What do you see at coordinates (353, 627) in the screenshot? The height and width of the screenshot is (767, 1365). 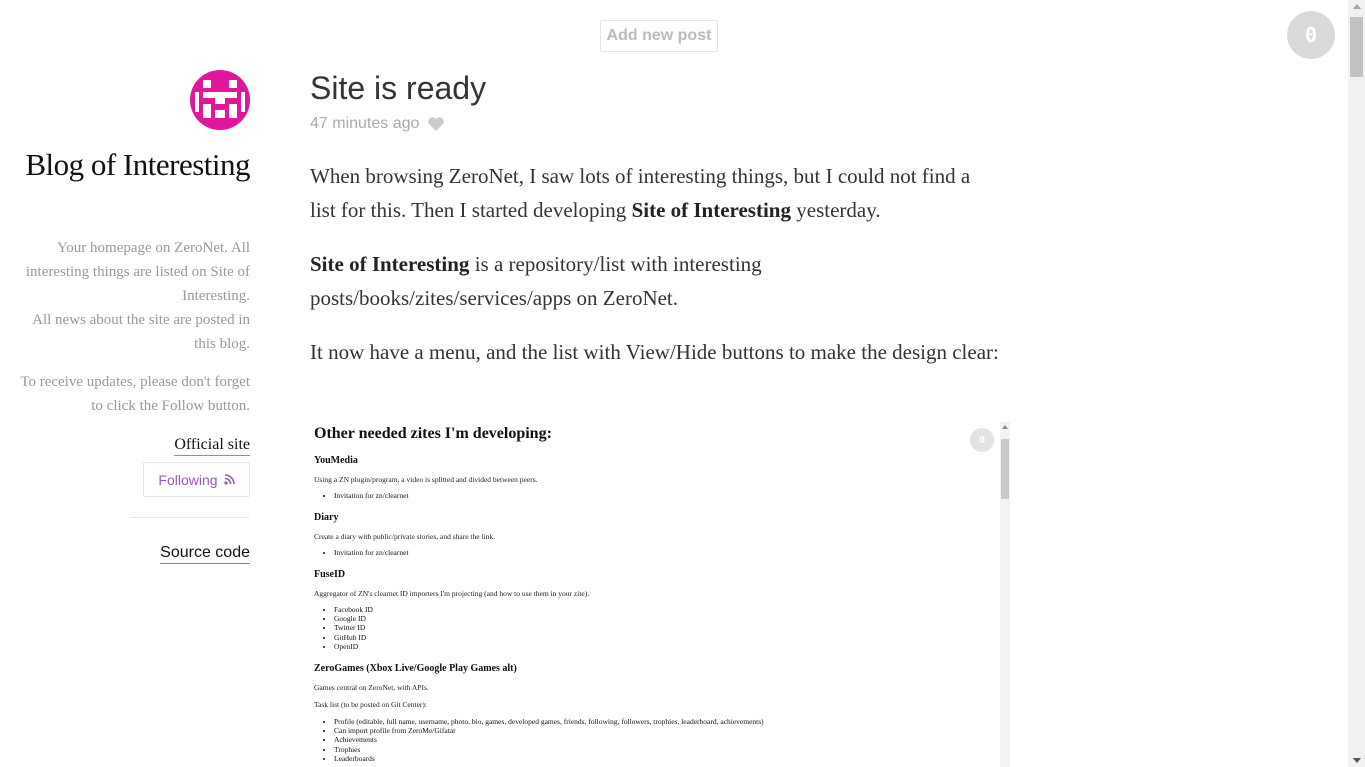 I see `list-item: Twitter ID` at bounding box center [353, 627].